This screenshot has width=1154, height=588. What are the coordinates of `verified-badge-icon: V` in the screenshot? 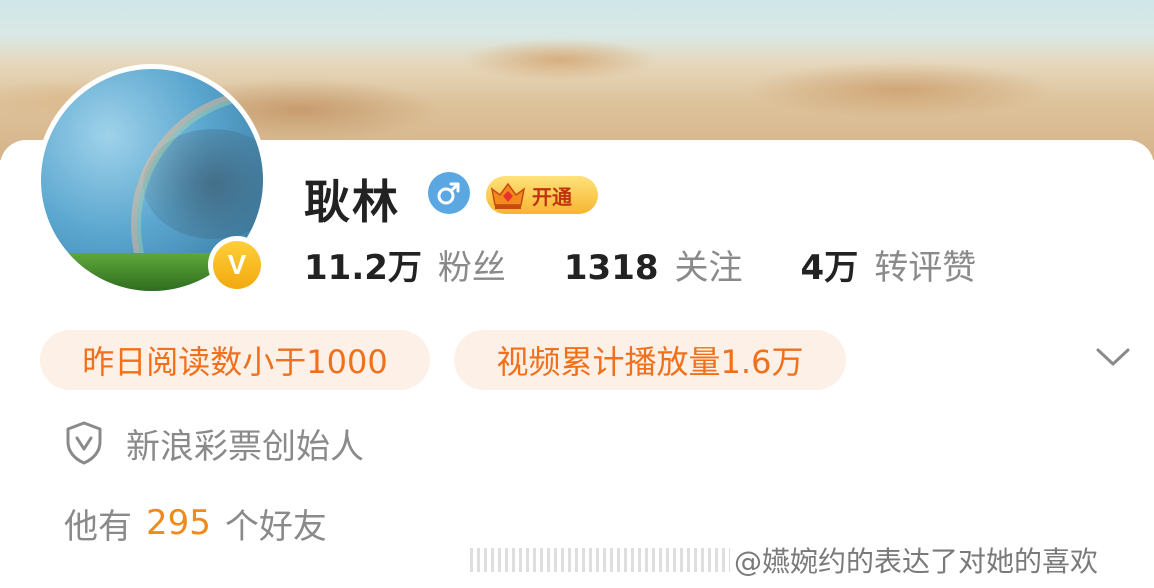 It's located at (237, 265).